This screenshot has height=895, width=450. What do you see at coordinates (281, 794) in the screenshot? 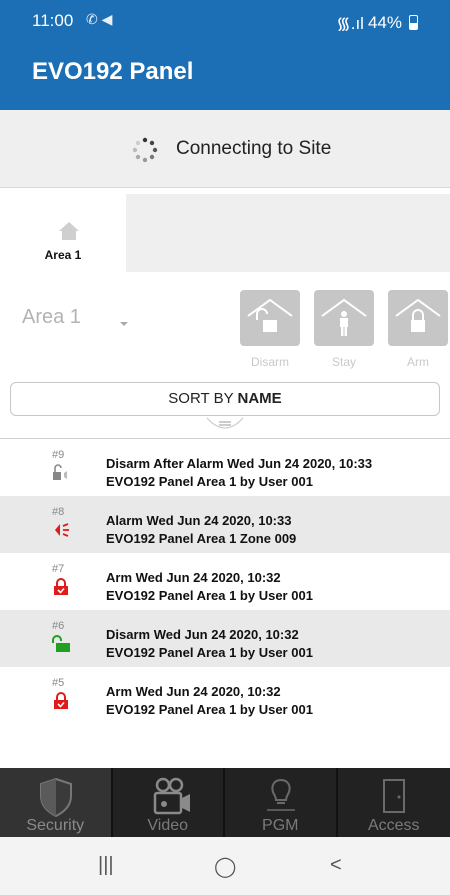
I see `bulb-icon` at bounding box center [281, 794].